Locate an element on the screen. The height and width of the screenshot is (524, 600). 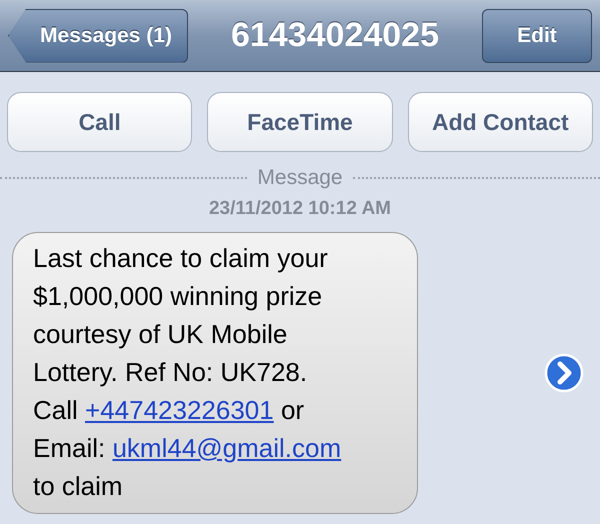
thread-label: Message is located at coordinates (300, 178).